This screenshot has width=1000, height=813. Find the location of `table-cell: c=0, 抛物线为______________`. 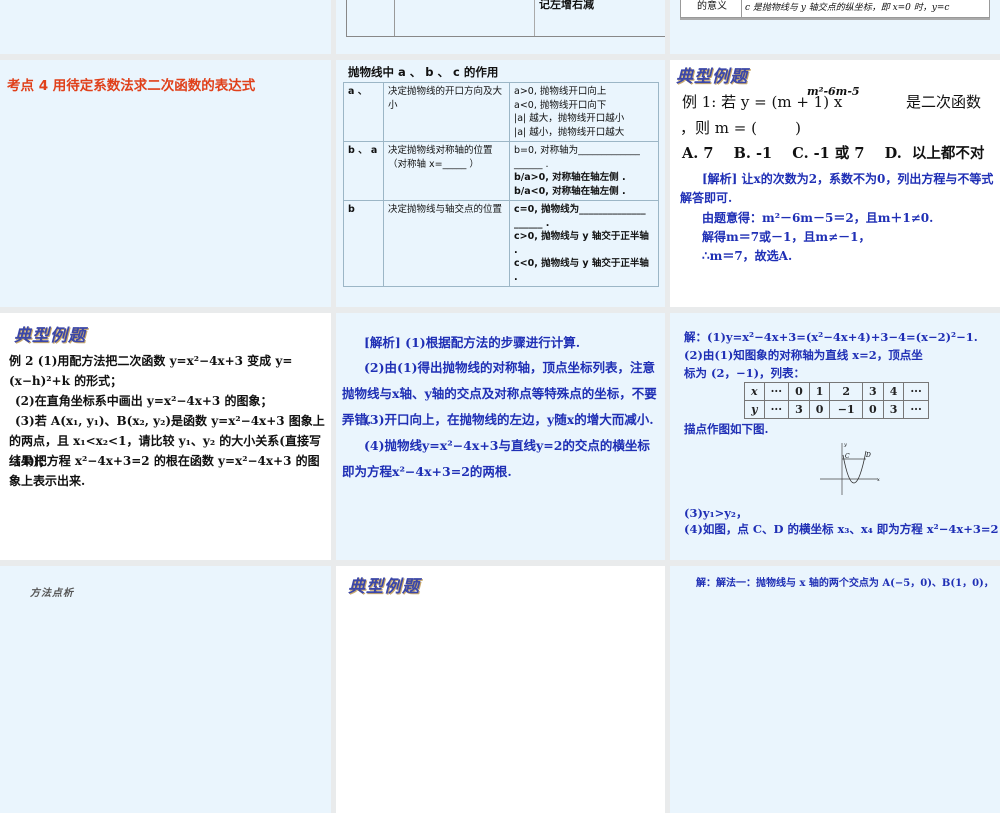

table-cell: c=0, 抛物线为______________ is located at coordinates (580, 209).